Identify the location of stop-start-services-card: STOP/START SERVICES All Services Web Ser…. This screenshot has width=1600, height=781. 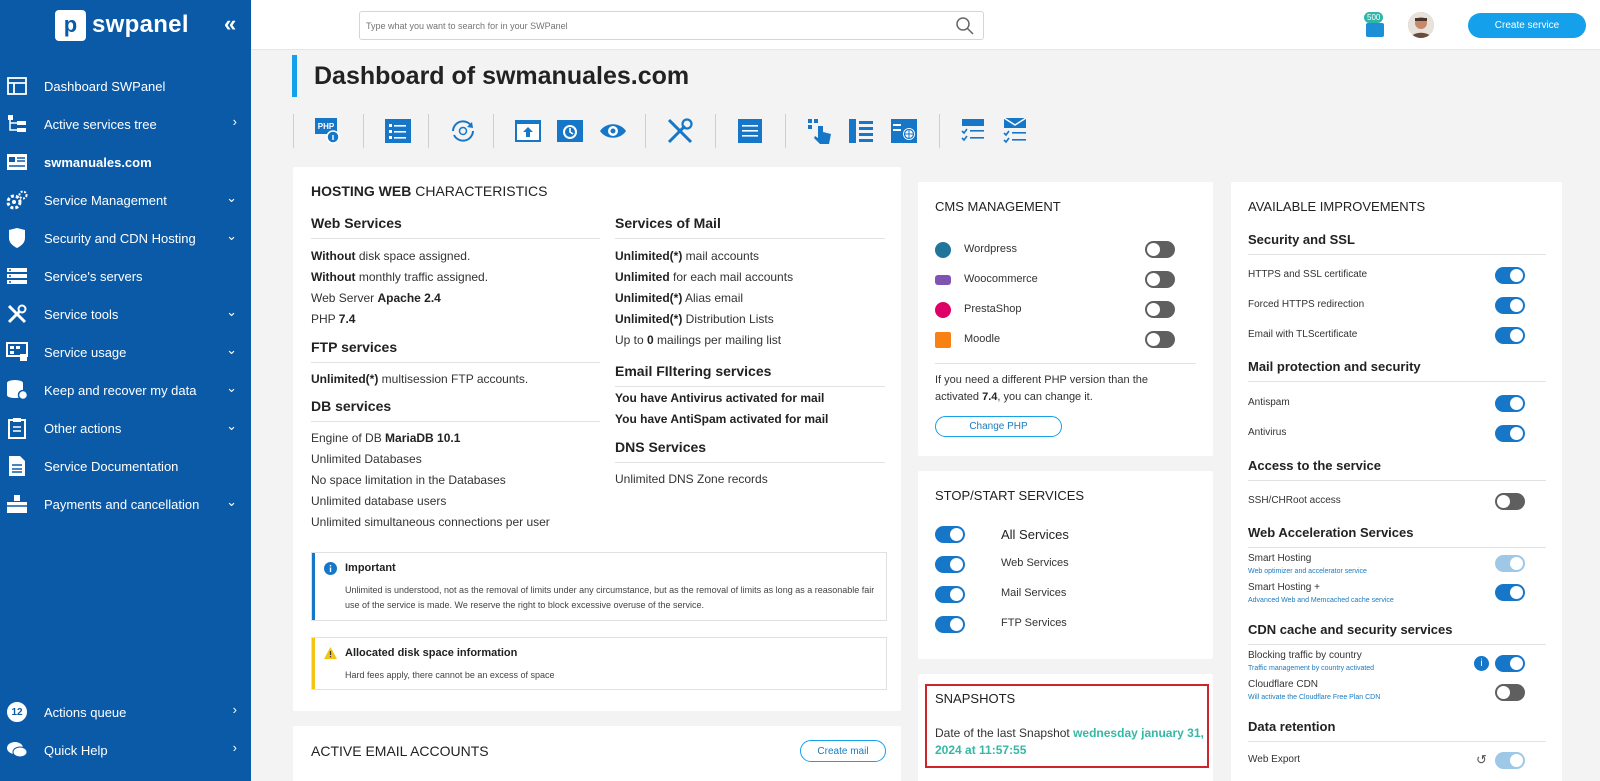
(1065, 565).